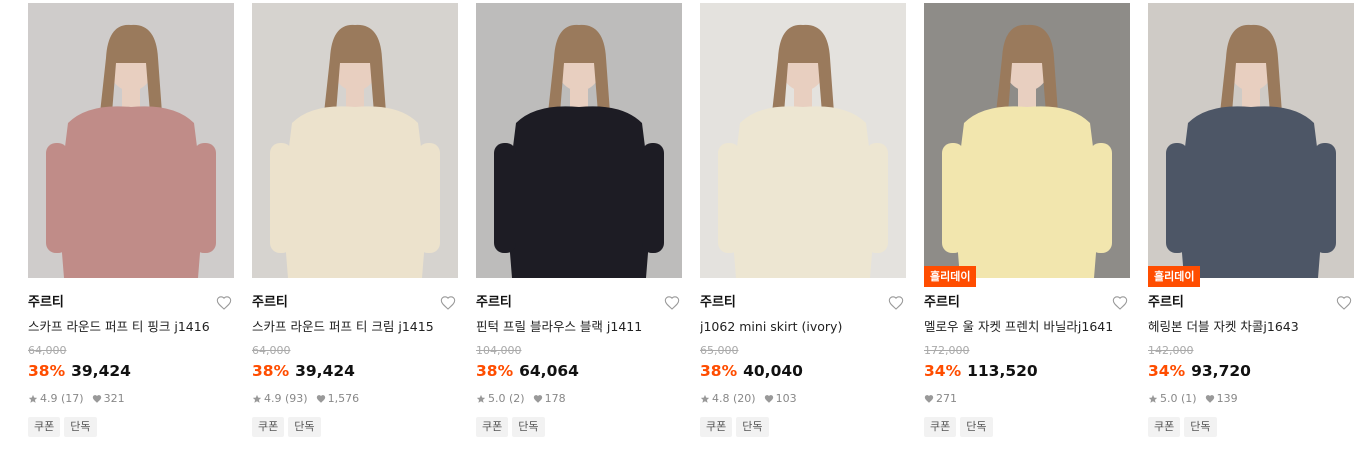 Image resolution: width=1361 pixels, height=460 pixels. What do you see at coordinates (803, 327) in the screenshot?
I see `product-title: j1062 mini skirt (ivory)` at bounding box center [803, 327].